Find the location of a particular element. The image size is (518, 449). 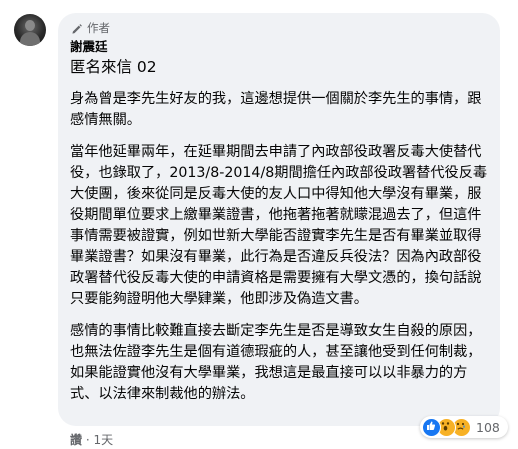

timestamp: 1天 is located at coordinates (104, 440).